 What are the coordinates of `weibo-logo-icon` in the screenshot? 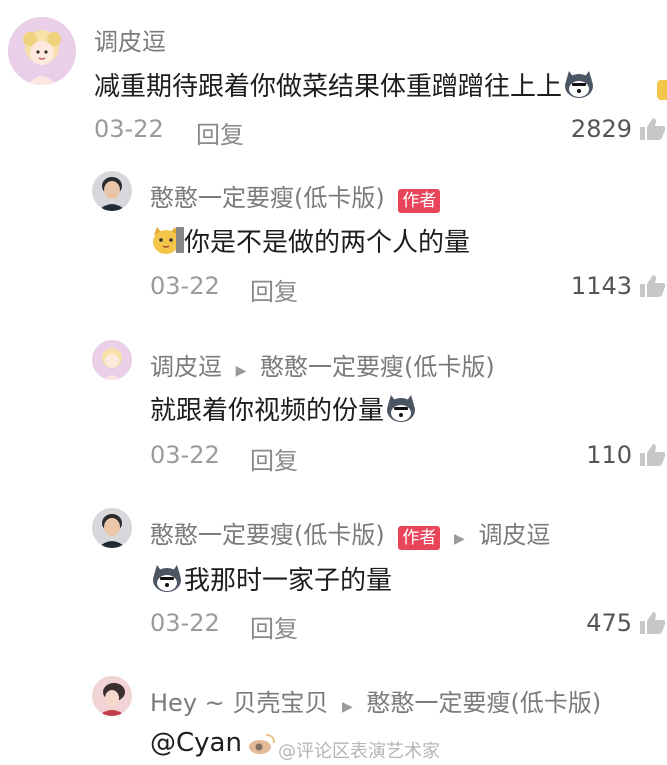 It's located at (262, 746).